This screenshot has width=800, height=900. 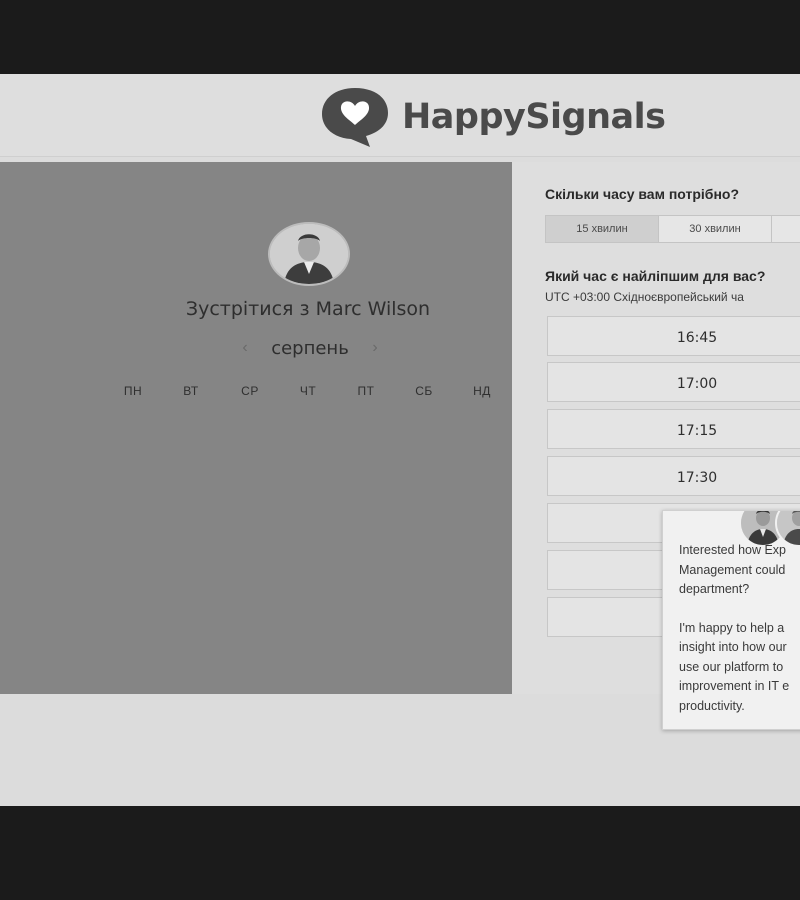 What do you see at coordinates (644, 297) in the screenshot?
I see `timezone-selector: UTC +03:00 Східноєвропейський ча` at bounding box center [644, 297].